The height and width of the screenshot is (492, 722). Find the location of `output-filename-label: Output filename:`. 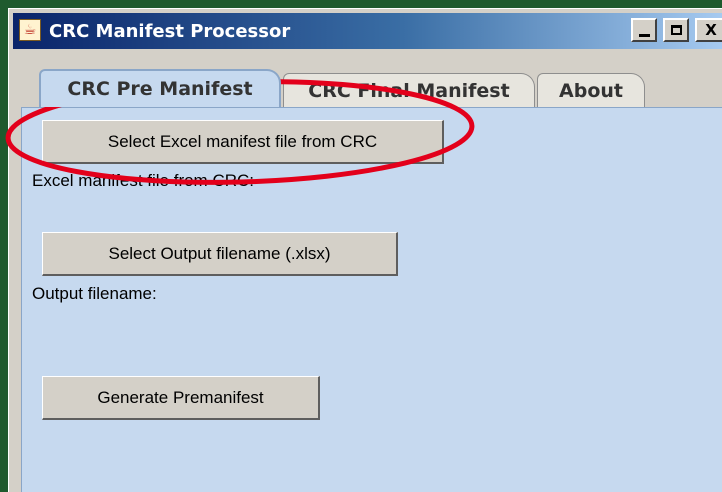

output-filename-label: Output filename: is located at coordinates (94, 293).